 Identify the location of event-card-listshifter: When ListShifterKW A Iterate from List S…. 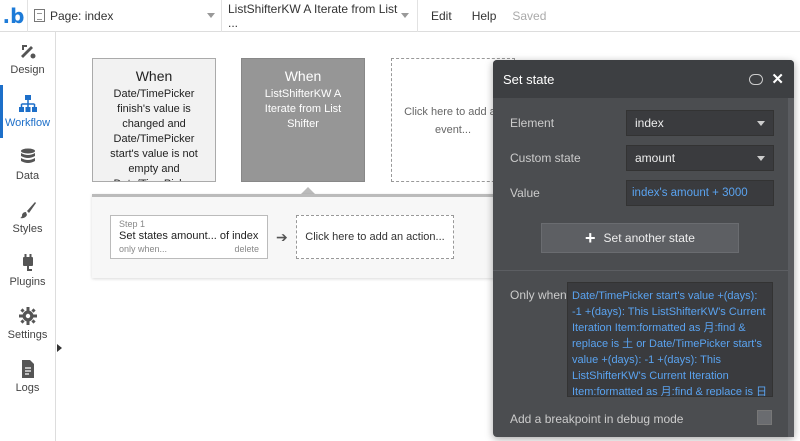
(303, 120).